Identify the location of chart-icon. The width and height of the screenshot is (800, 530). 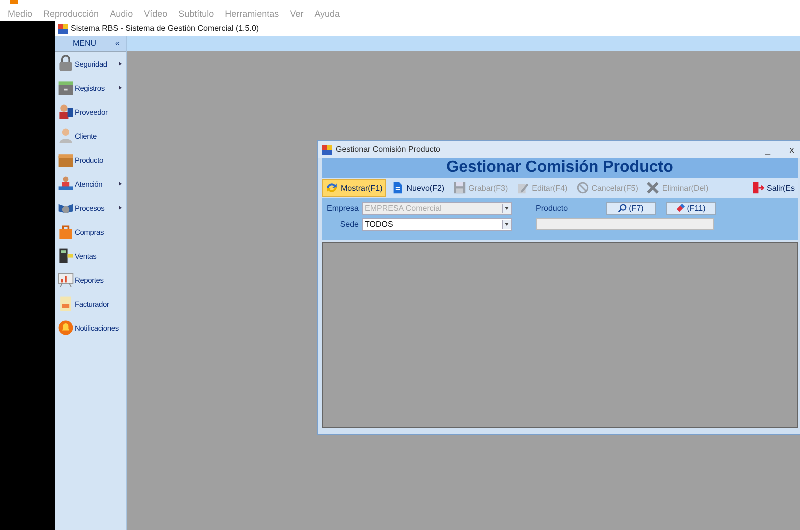
(66, 280).